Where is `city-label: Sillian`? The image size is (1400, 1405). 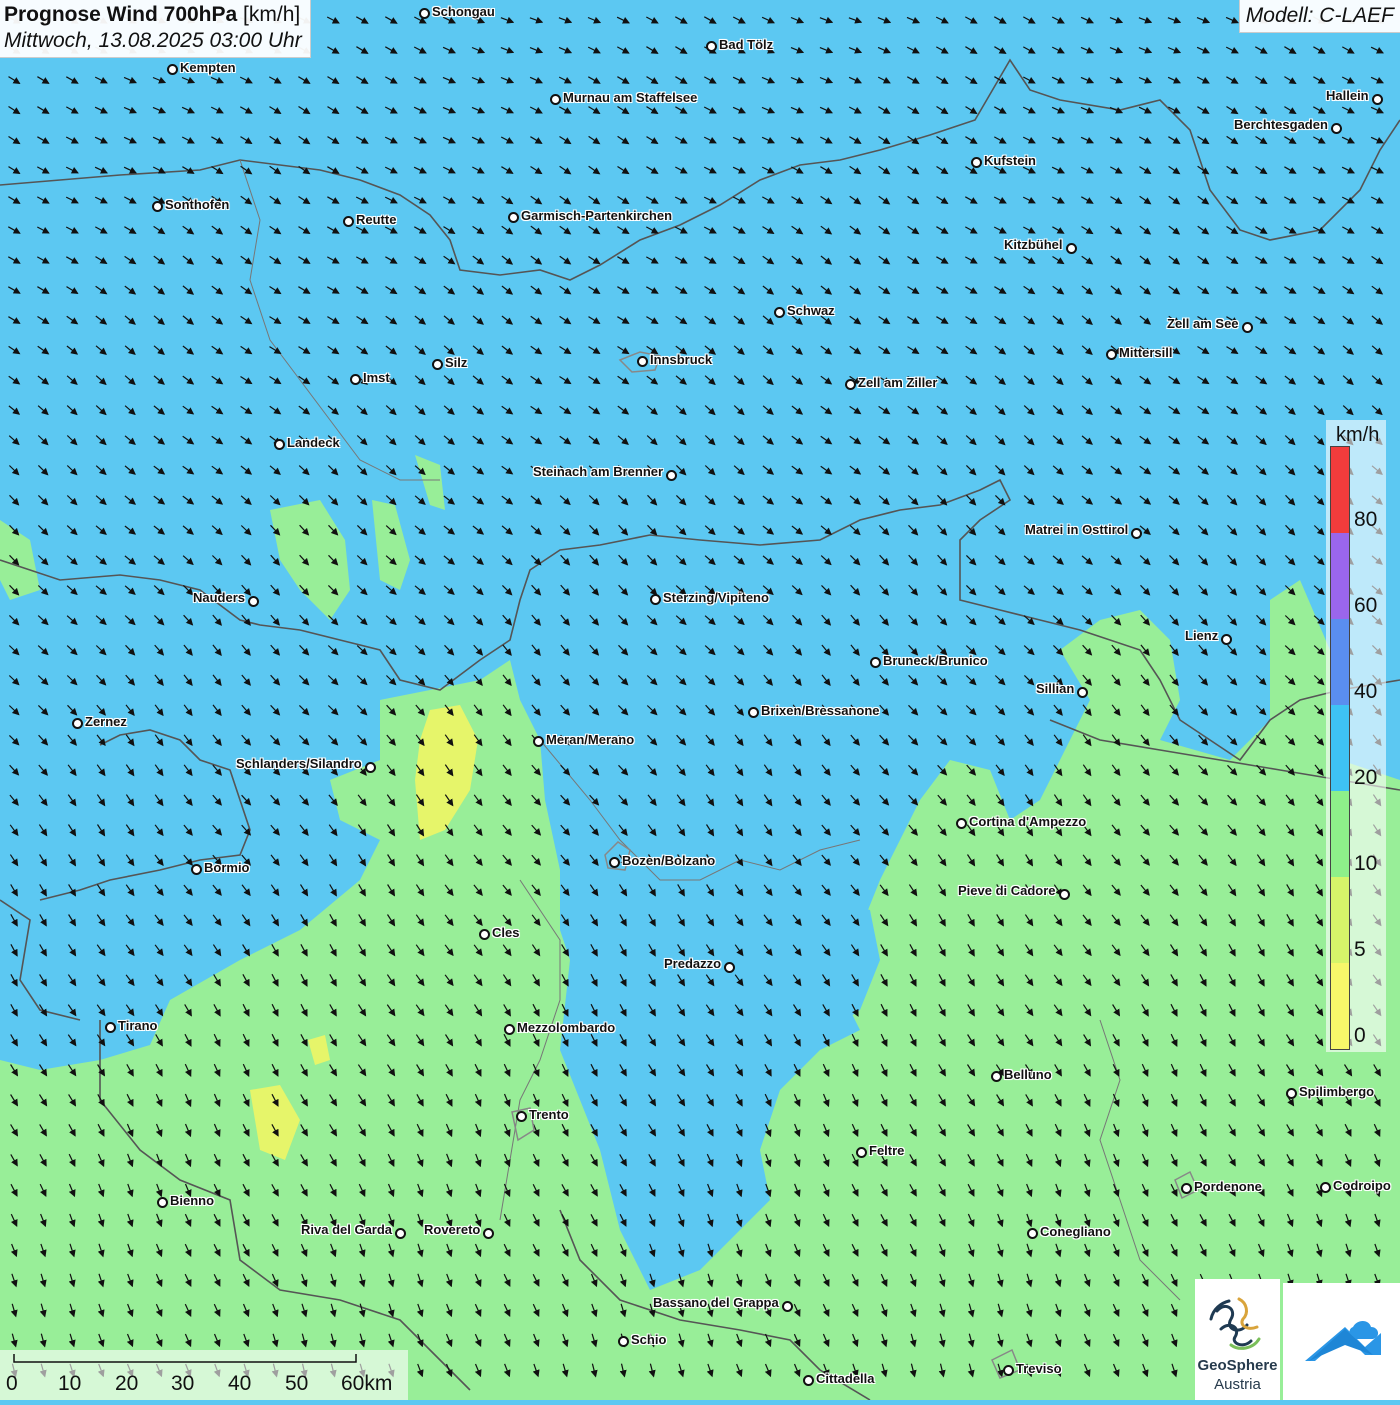
city-label: Sillian is located at coordinates (1055, 689).